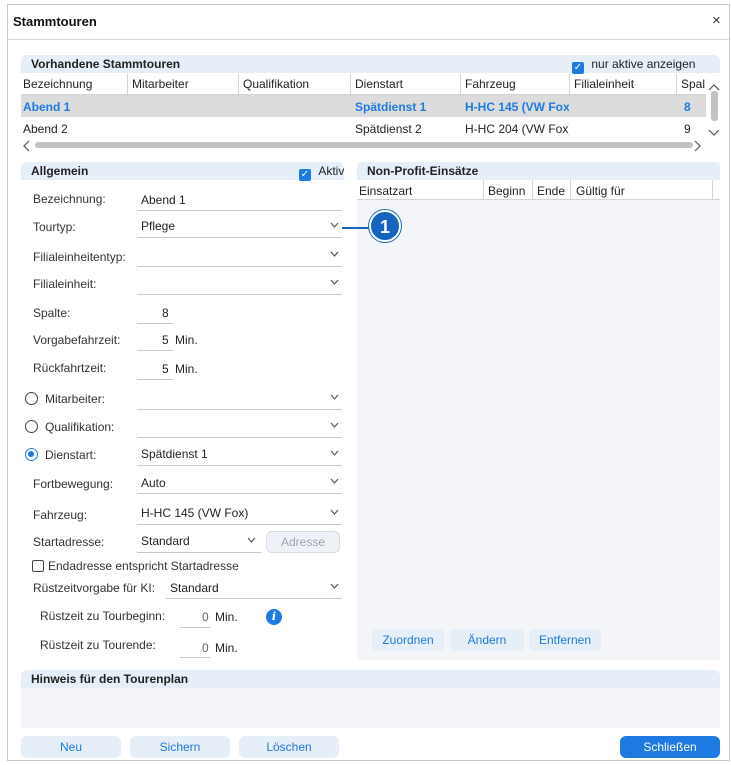 The width and height of the screenshot is (731, 765). I want to click on hint-title: Hinweis für den Tourenplan, so click(110, 679).